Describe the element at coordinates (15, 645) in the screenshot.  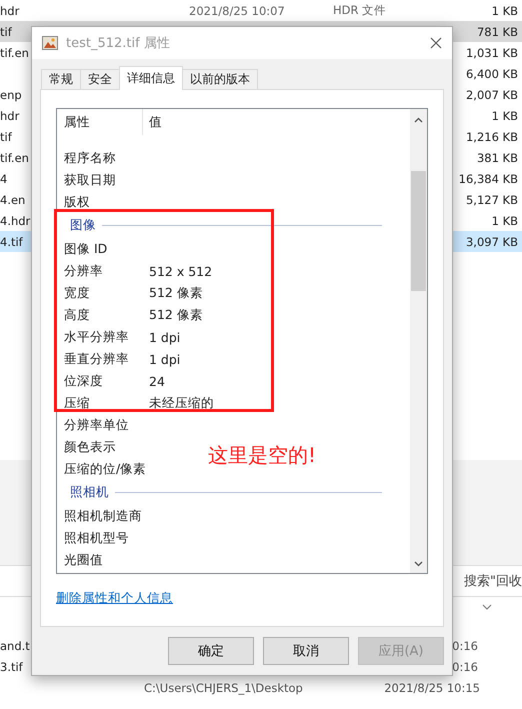
I see `file-name: and.t` at that location.